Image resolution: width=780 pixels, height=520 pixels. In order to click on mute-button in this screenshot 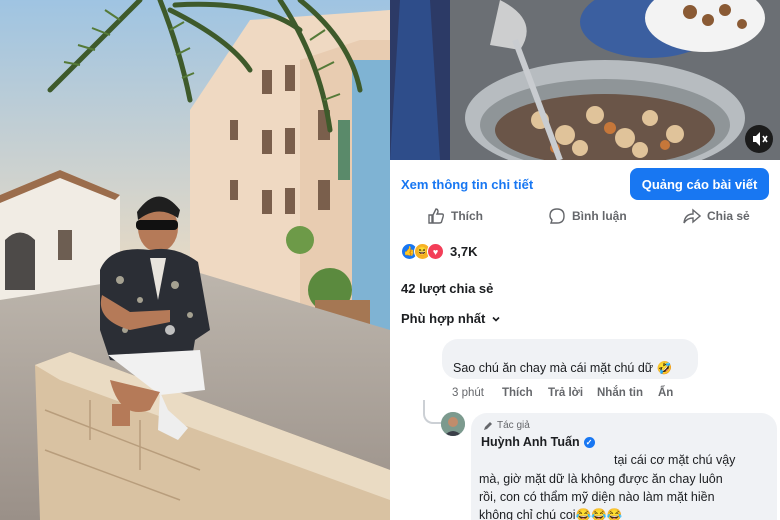, I will do `click(759, 139)`.